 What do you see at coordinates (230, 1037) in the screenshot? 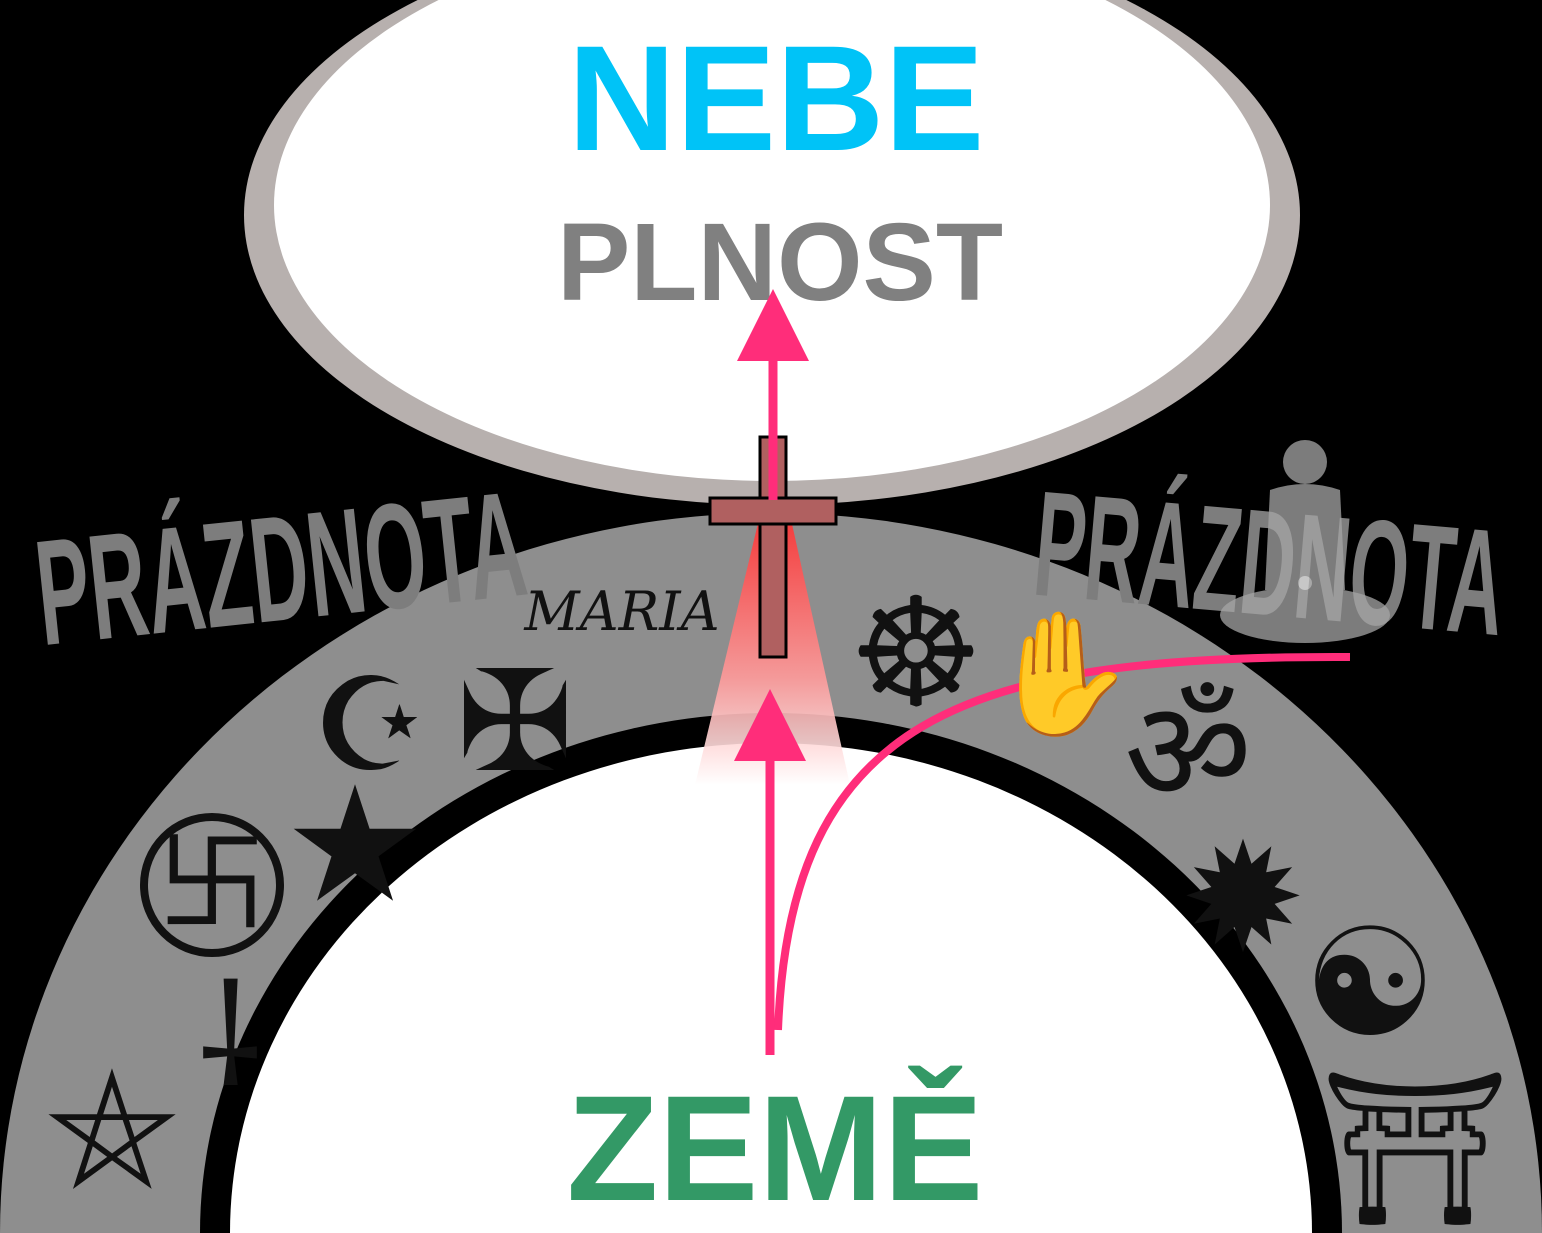
I see `inverted-cross-icon: ⸸` at bounding box center [230, 1037].